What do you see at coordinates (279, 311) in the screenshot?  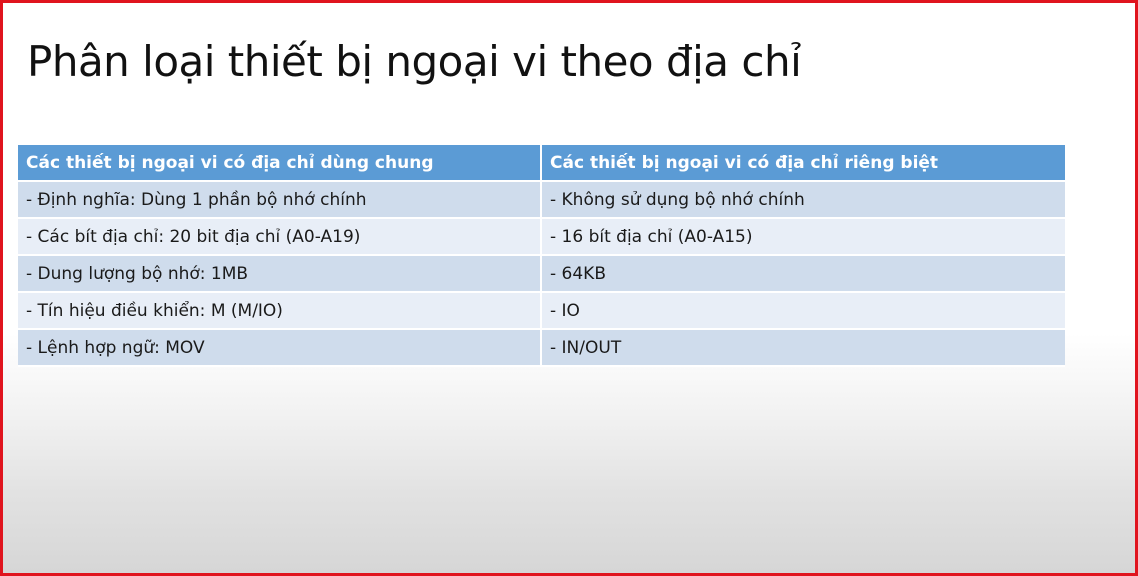 I see `cell-shared-control-signal: - Tín hiệu điều khiển: M (M/IO)` at bounding box center [279, 311].